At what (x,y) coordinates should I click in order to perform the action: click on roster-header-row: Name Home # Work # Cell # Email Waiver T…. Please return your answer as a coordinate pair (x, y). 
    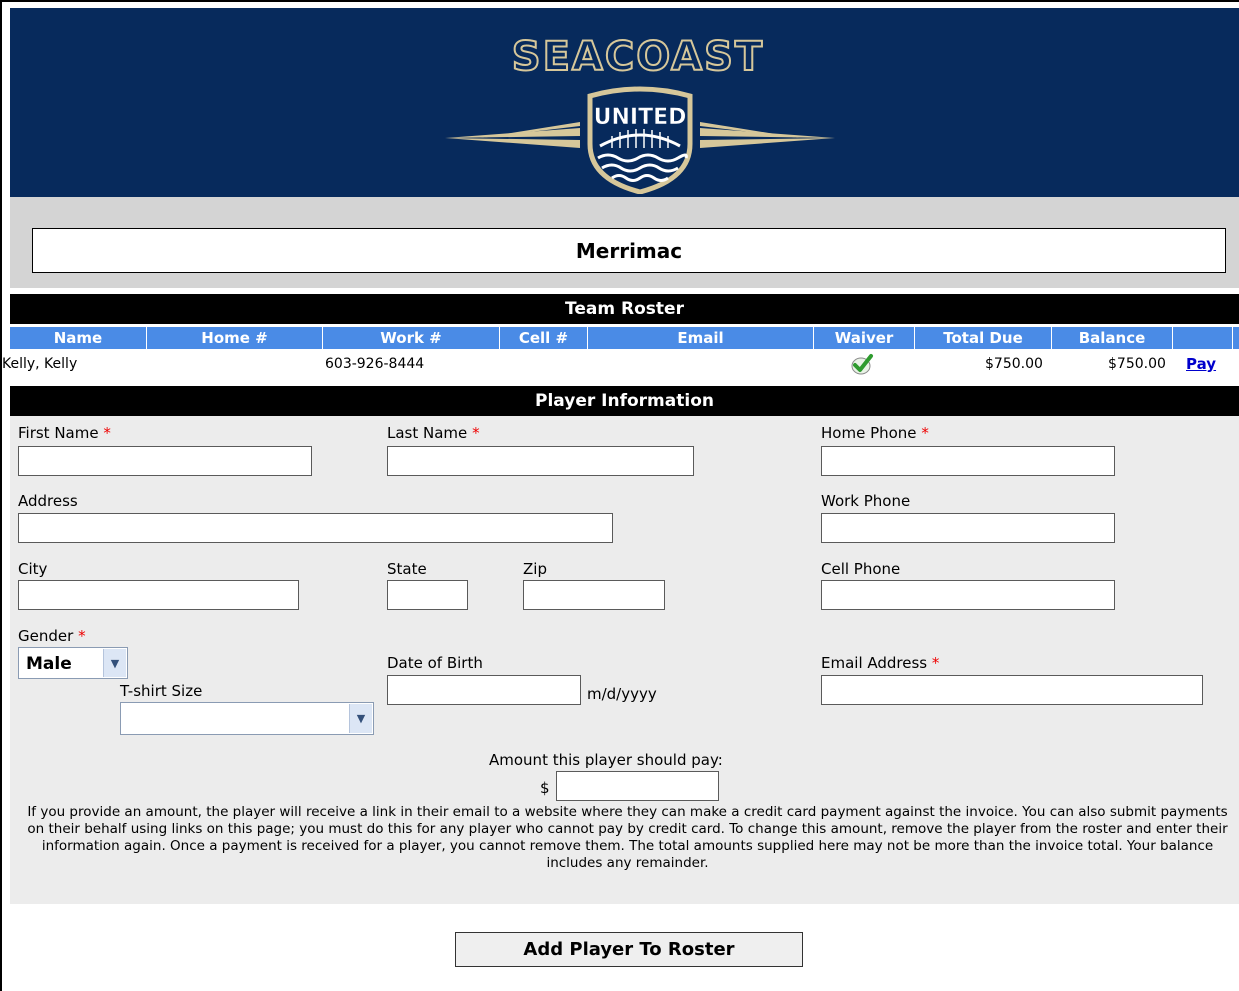
    Looking at the image, I should click on (624, 338).